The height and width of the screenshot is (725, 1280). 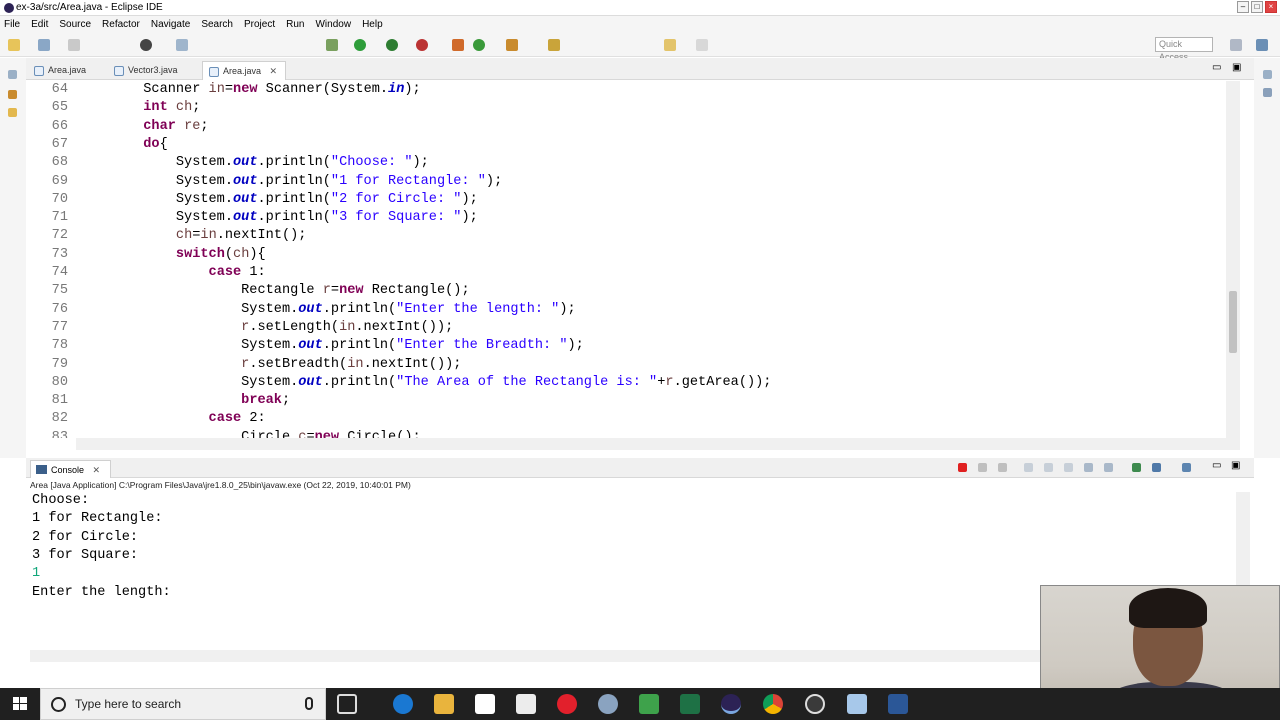 I want to click on code-line: 70 System.out.println("2 for Circle: ");, so click(x=626, y=200).